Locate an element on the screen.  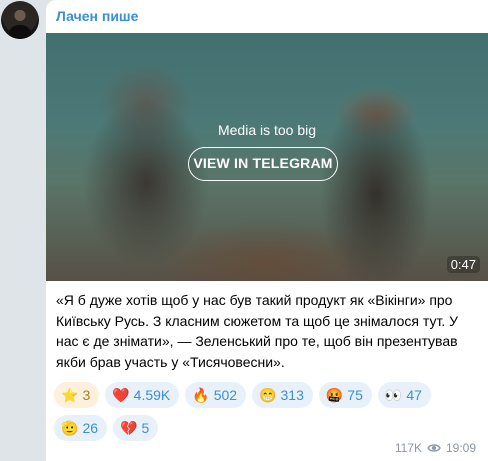
message-time: 19:09 is located at coordinates (460, 448).